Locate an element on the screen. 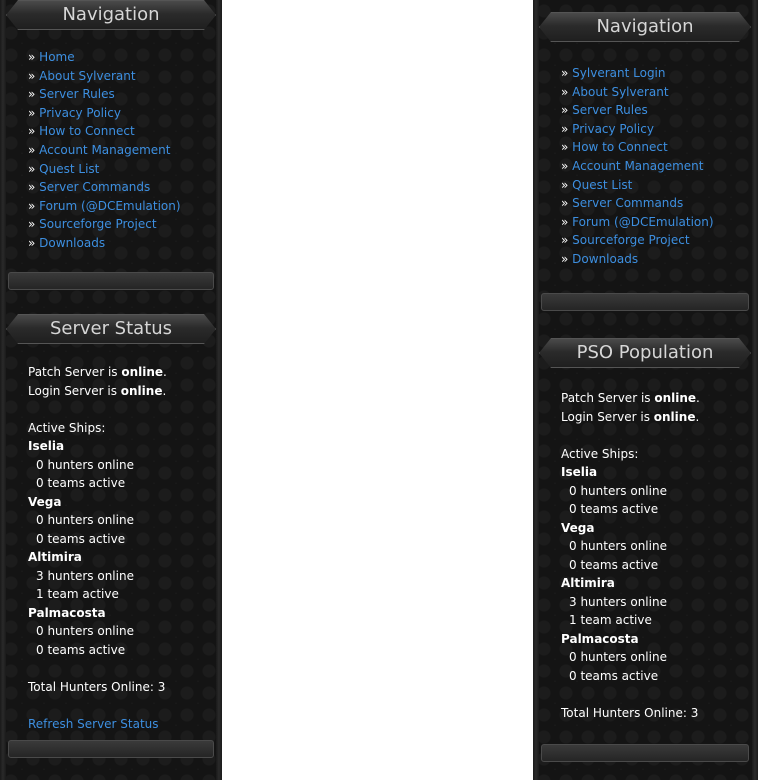 This screenshot has width=758, height=780. nav-link-login: Sylverant Login is located at coordinates (618, 73).